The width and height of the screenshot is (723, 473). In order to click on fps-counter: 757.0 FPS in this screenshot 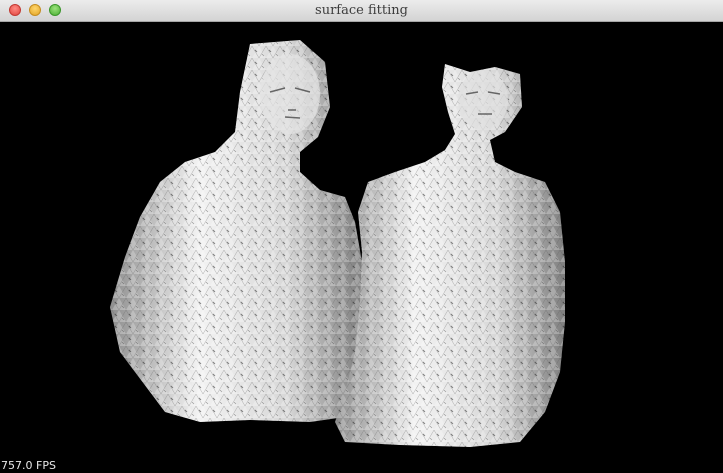, I will do `click(28, 465)`.